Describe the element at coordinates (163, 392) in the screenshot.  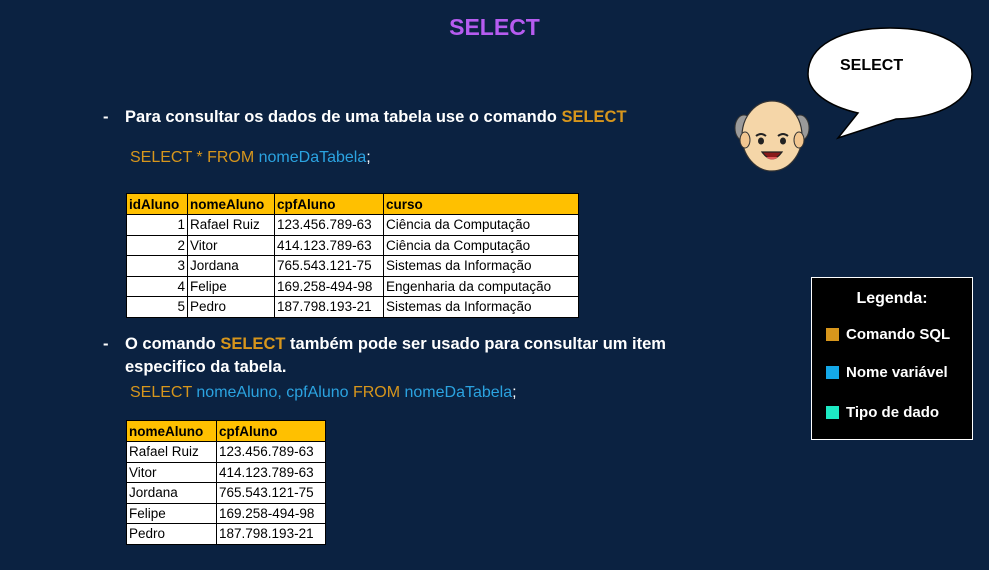
I see `code-keyword: SELECT` at that location.